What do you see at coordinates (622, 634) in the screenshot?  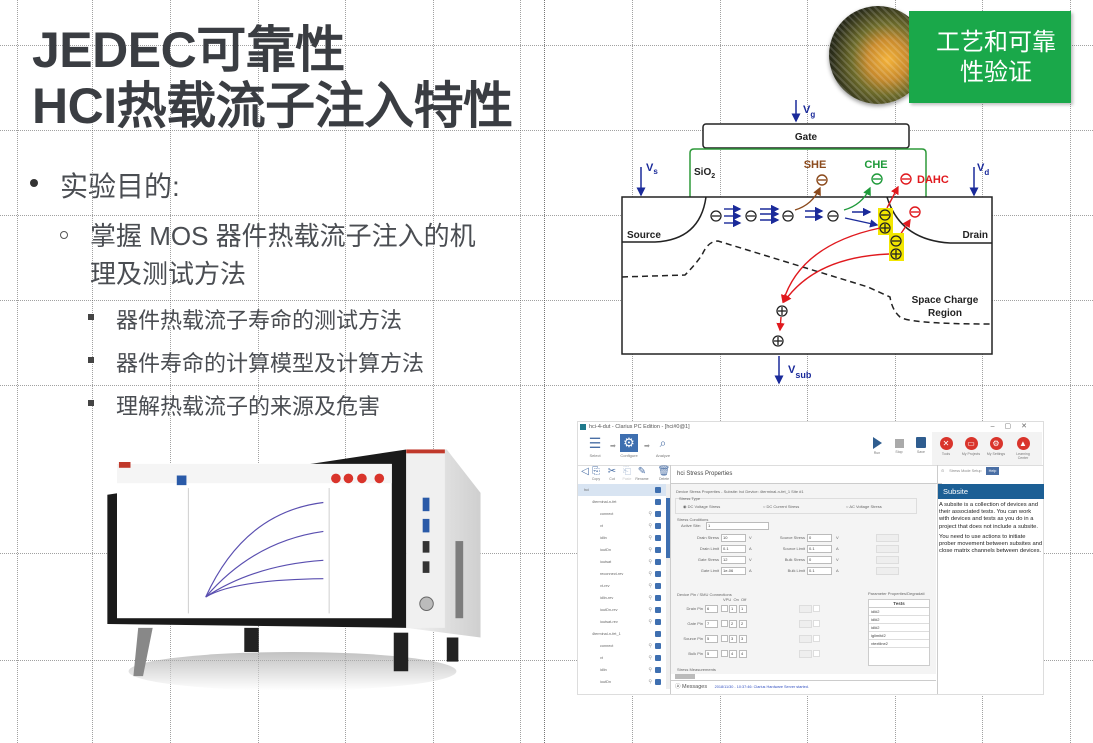 I see `tree-item: 4terminal-n-fet_1` at bounding box center [622, 634].